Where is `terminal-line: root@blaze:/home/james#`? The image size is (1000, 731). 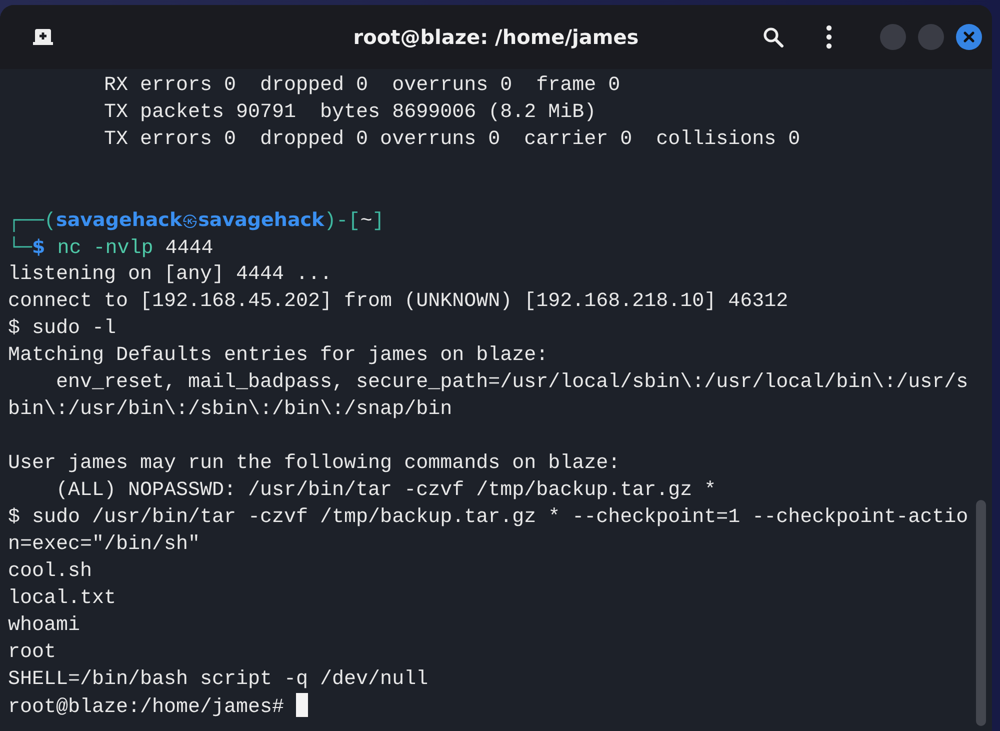
terminal-line: root@blaze:/home/james# is located at coordinates (146, 707).